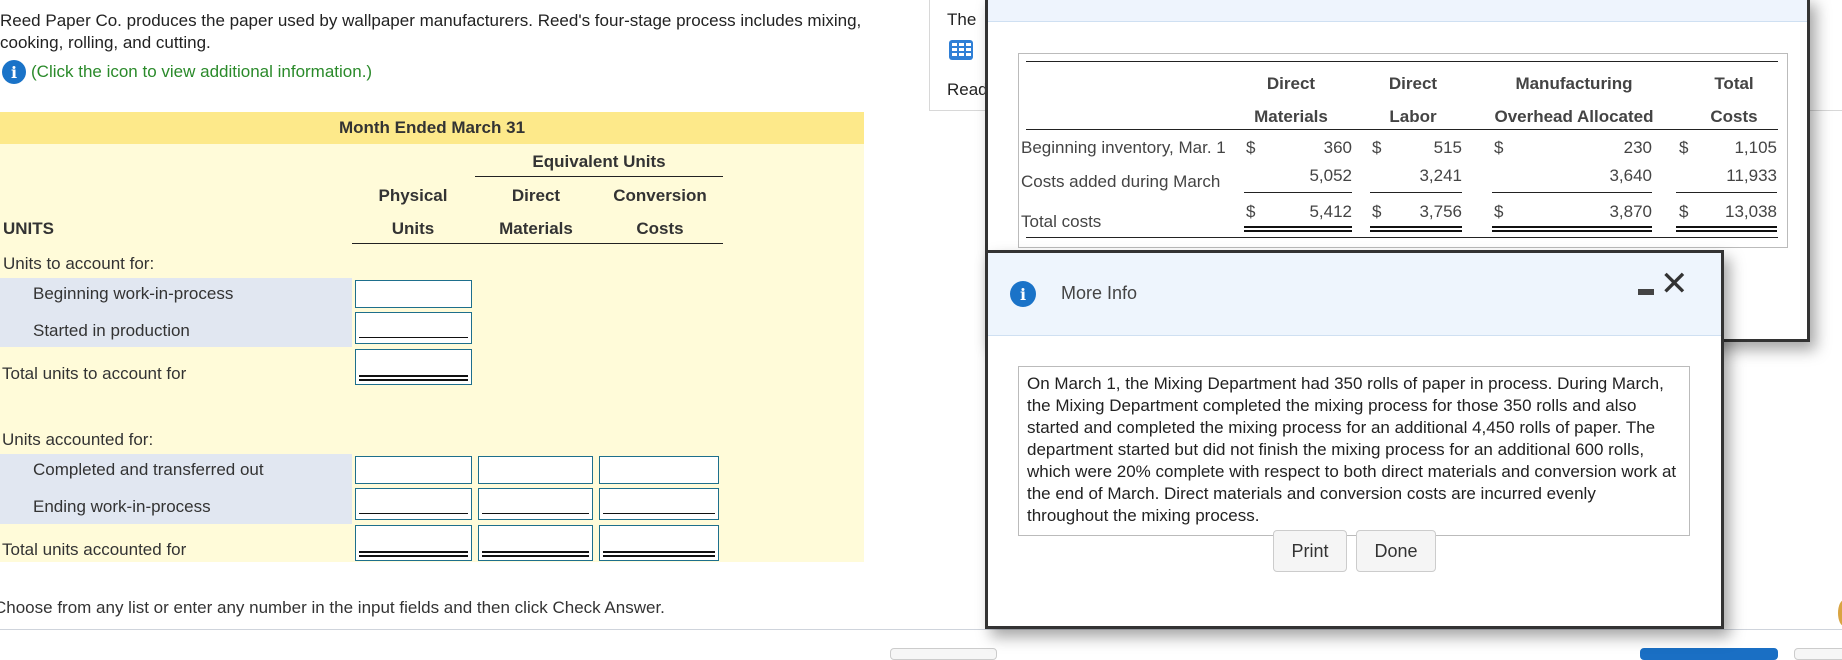  I want to click on footer-button, so click(943, 654).